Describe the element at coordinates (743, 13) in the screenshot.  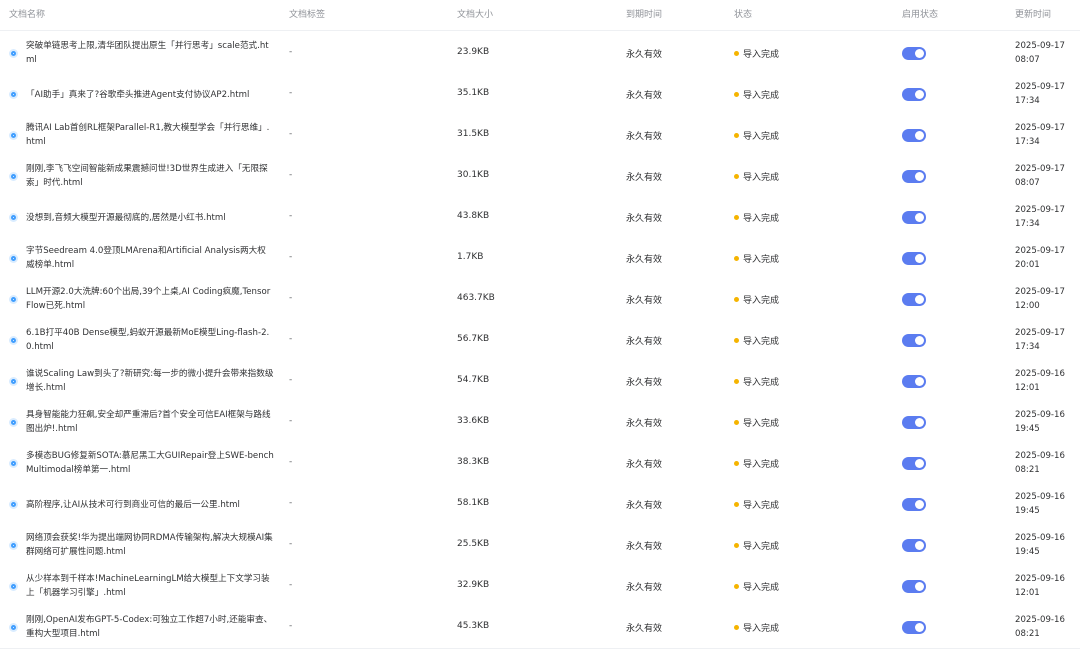
I see `col-header-status: 状态` at that location.